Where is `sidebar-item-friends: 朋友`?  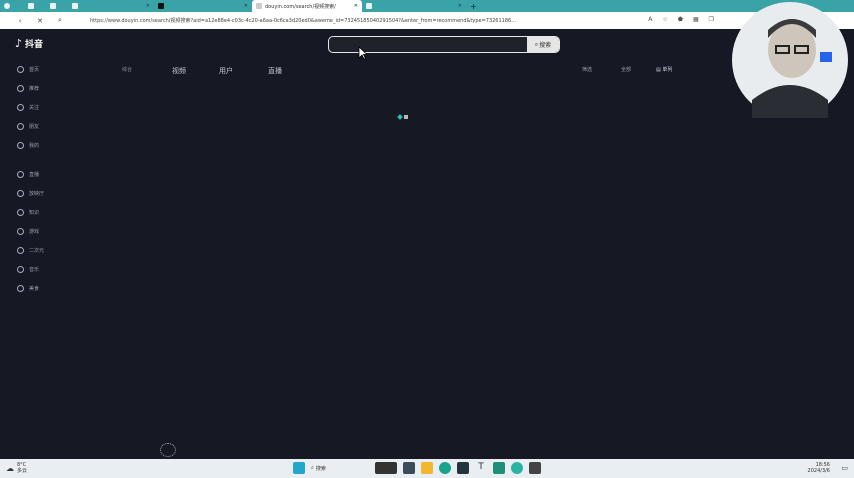
sidebar-item-friends: 朋友 is located at coordinates (28, 126).